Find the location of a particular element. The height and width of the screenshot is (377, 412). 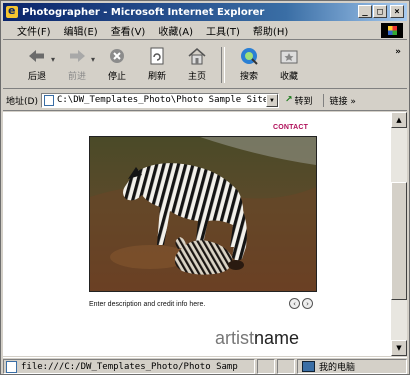

photo-nav: ‹ › is located at coordinates (301, 303).